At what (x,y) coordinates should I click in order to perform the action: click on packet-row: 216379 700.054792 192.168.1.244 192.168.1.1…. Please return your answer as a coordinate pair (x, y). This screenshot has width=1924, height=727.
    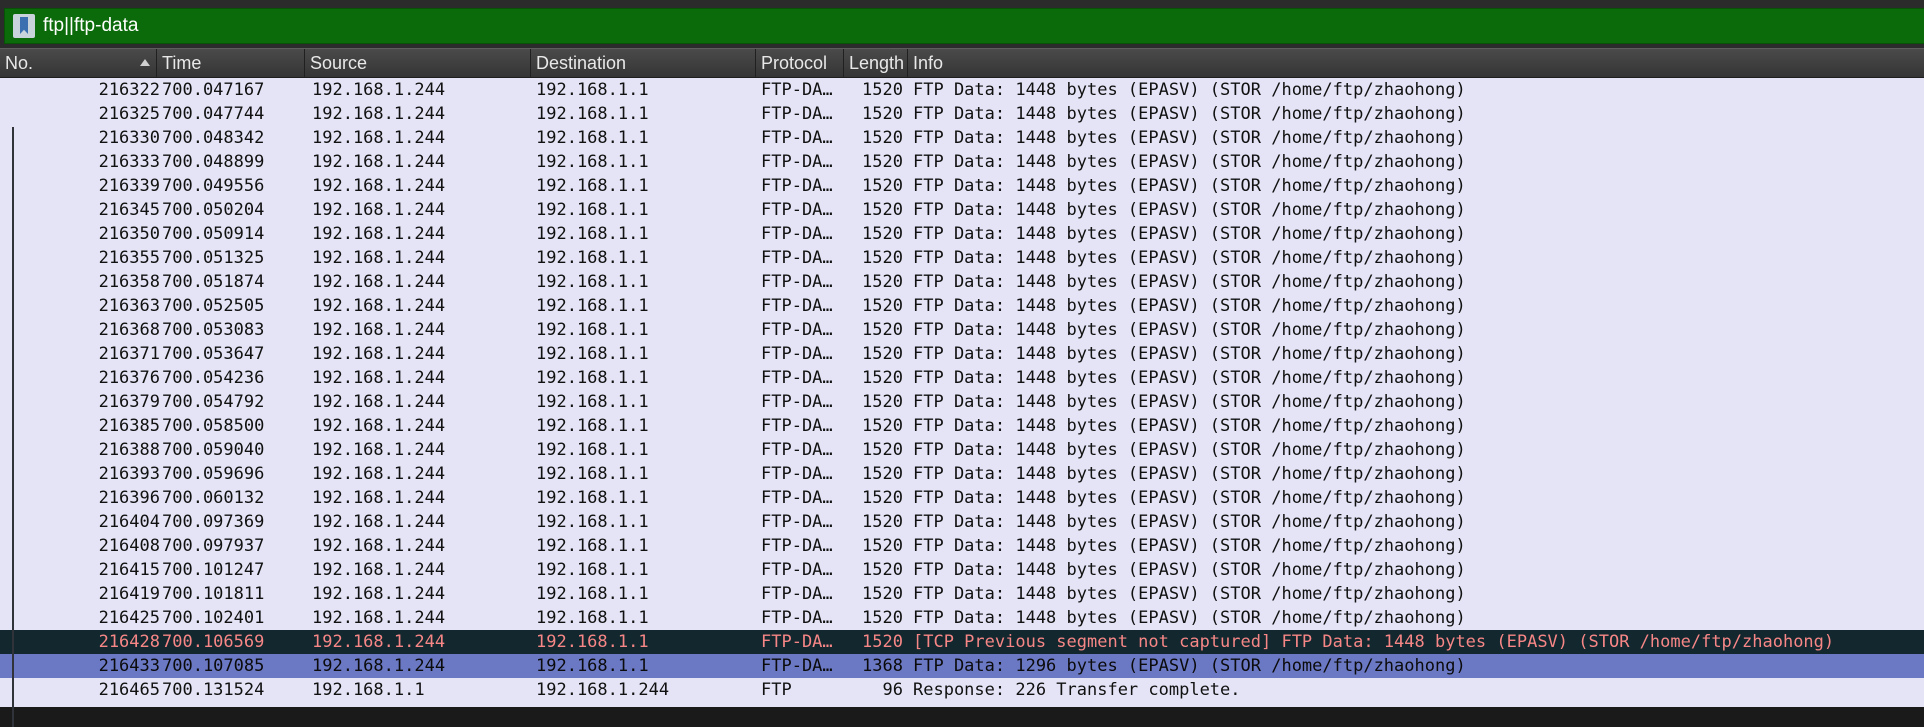
    Looking at the image, I should click on (962, 402).